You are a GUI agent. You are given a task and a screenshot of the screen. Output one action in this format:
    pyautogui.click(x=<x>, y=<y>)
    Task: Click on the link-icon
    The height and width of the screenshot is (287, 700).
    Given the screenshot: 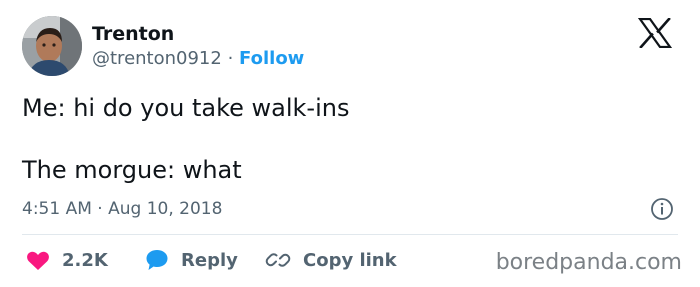 What is the action you would take?
    pyautogui.click(x=278, y=260)
    